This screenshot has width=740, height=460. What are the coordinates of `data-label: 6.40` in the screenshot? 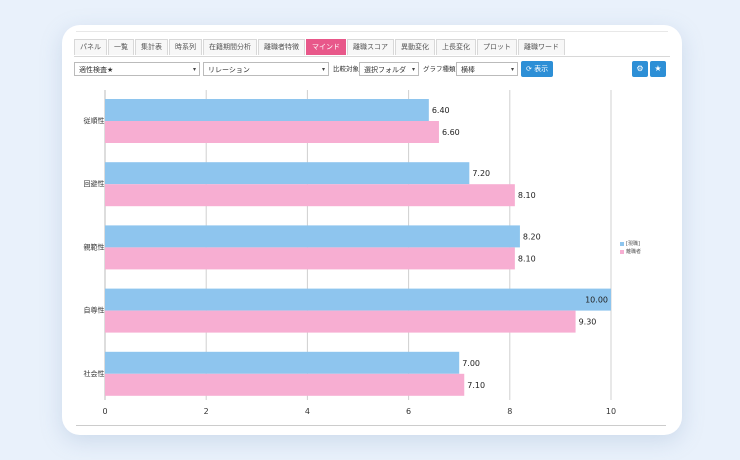 It's located at (441, 110).